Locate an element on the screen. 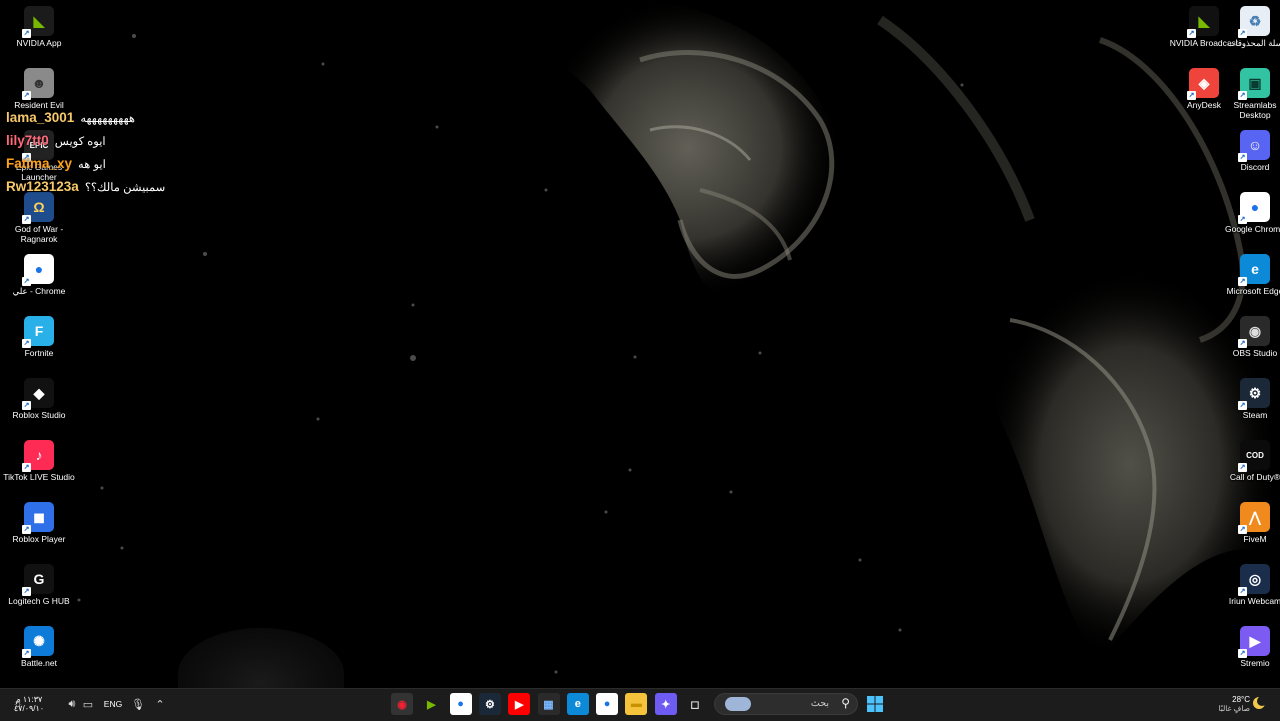 This screenshot has width=1280, height=721. shortcut-label: علي - Chrome is located at coordinates (39, 291).